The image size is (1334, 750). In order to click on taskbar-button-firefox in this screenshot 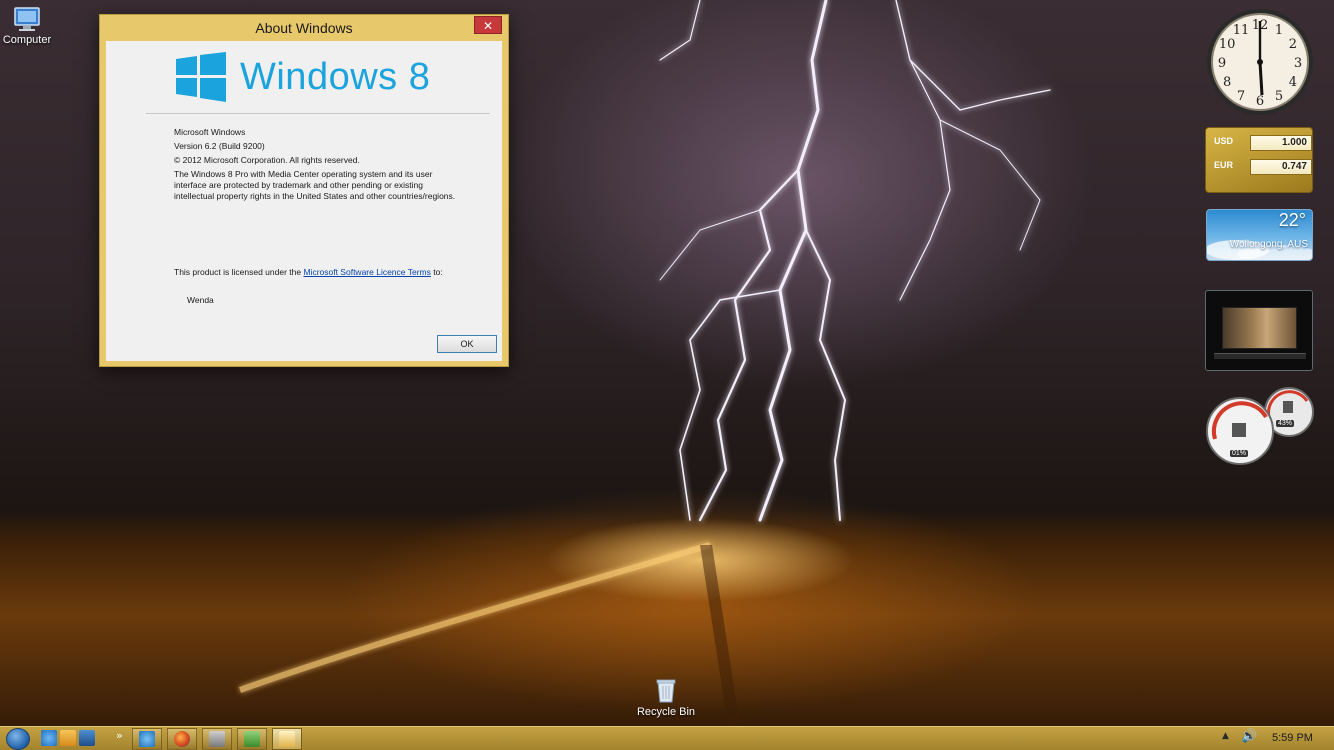, I will do `click(182, 739)`.